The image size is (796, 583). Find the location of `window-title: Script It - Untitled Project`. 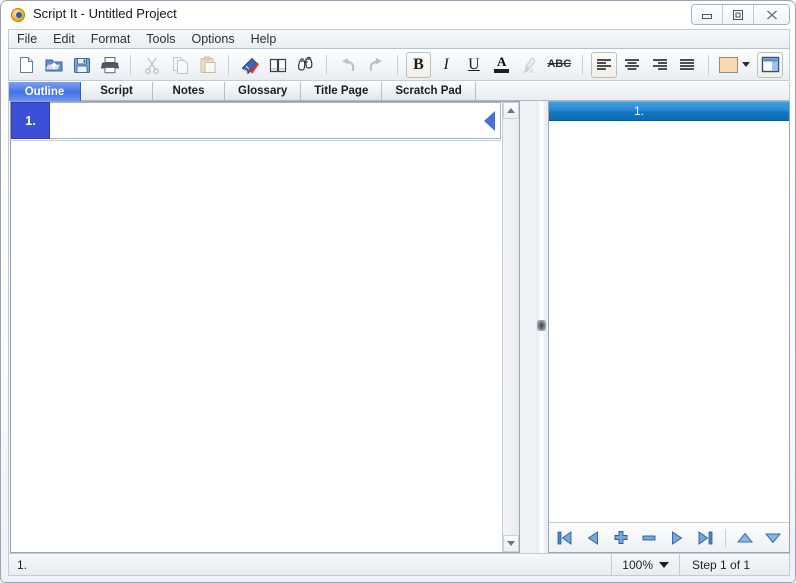

window-title: Script It - Untitled Project is located at coordinates (105, 13).